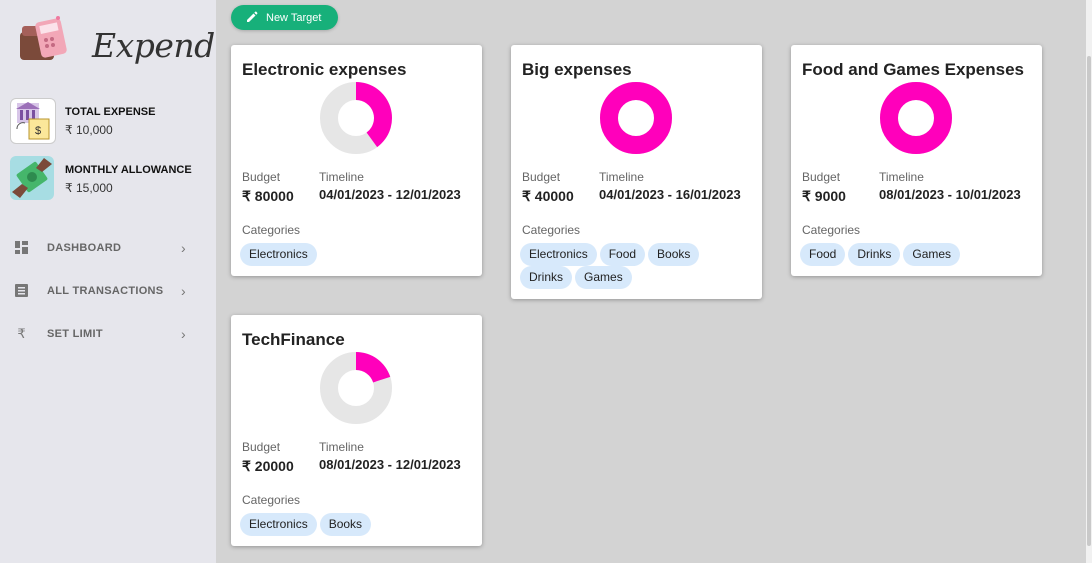 The height and width of the screenshot is (563, 1092). Describe the element at coordinates (950, 194) in the screenshot. I see `timeline-value: 08/01/2023 - 10/01/2023` at that location.